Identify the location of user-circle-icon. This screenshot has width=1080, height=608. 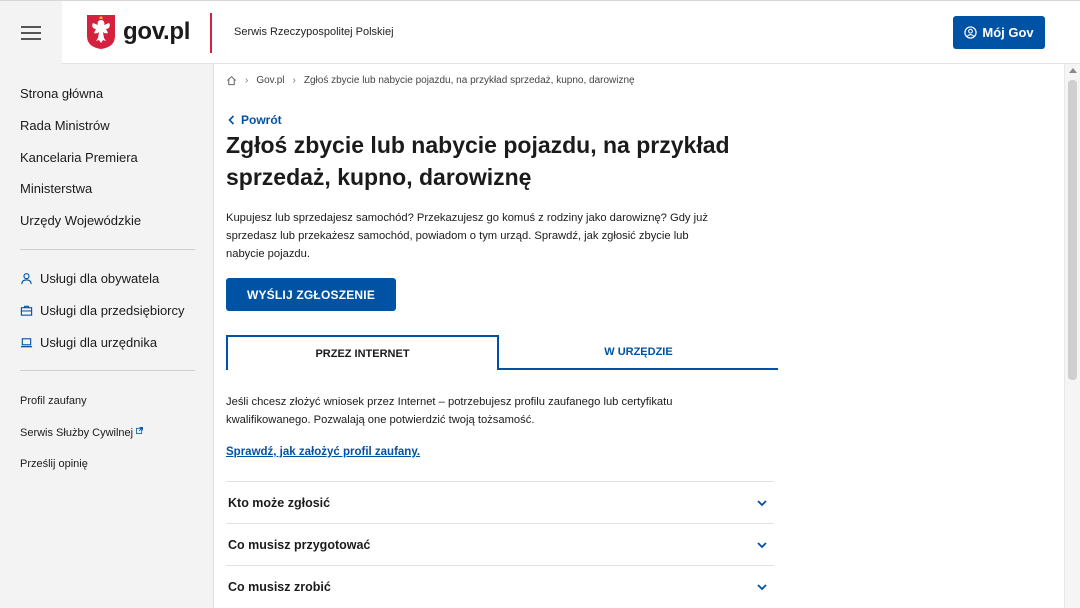
(971, 32).